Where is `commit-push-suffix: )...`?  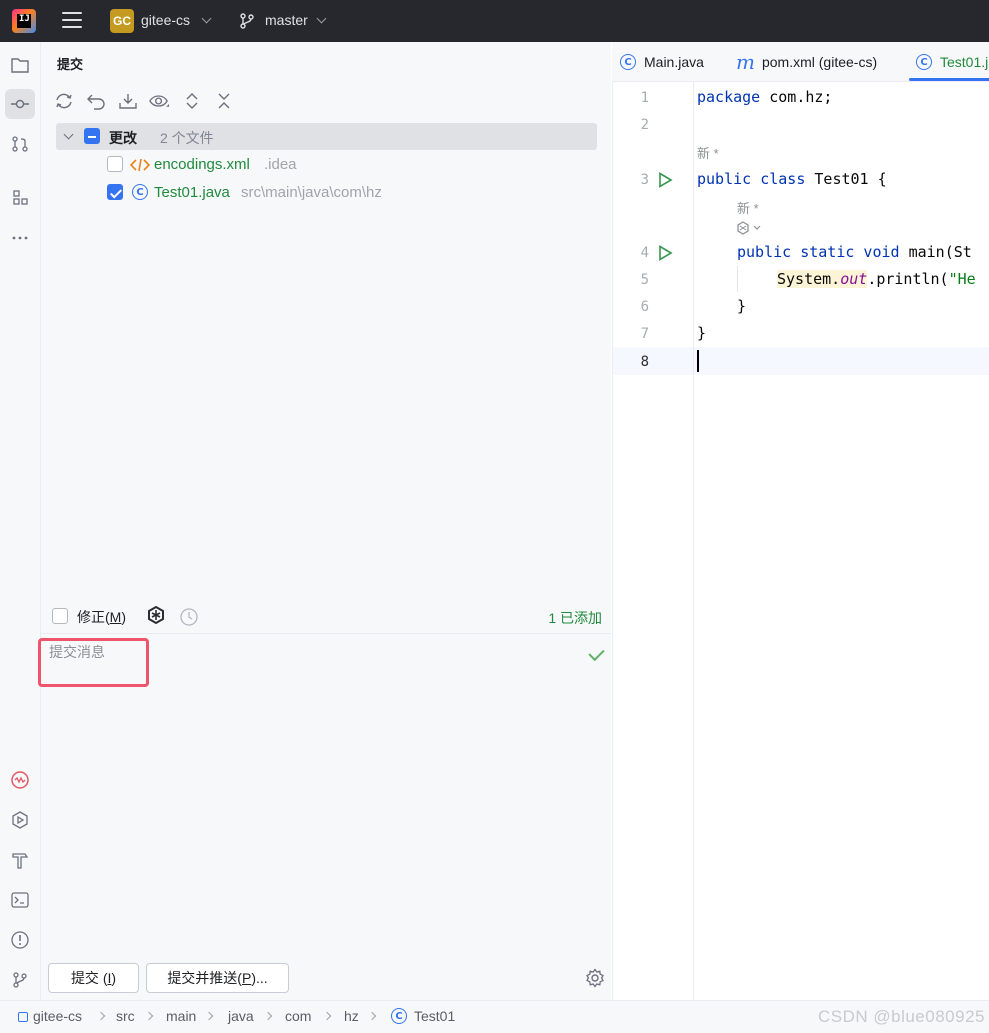 commit-push-suffix: )... is located at coordinates (259, 978).